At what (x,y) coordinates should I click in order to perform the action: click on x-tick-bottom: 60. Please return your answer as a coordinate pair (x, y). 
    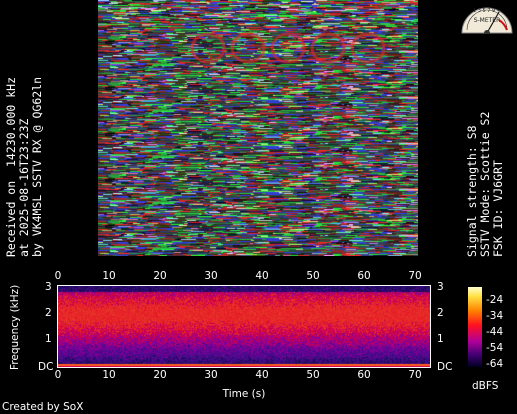
    Looking at the image, I should click on (364, 375).